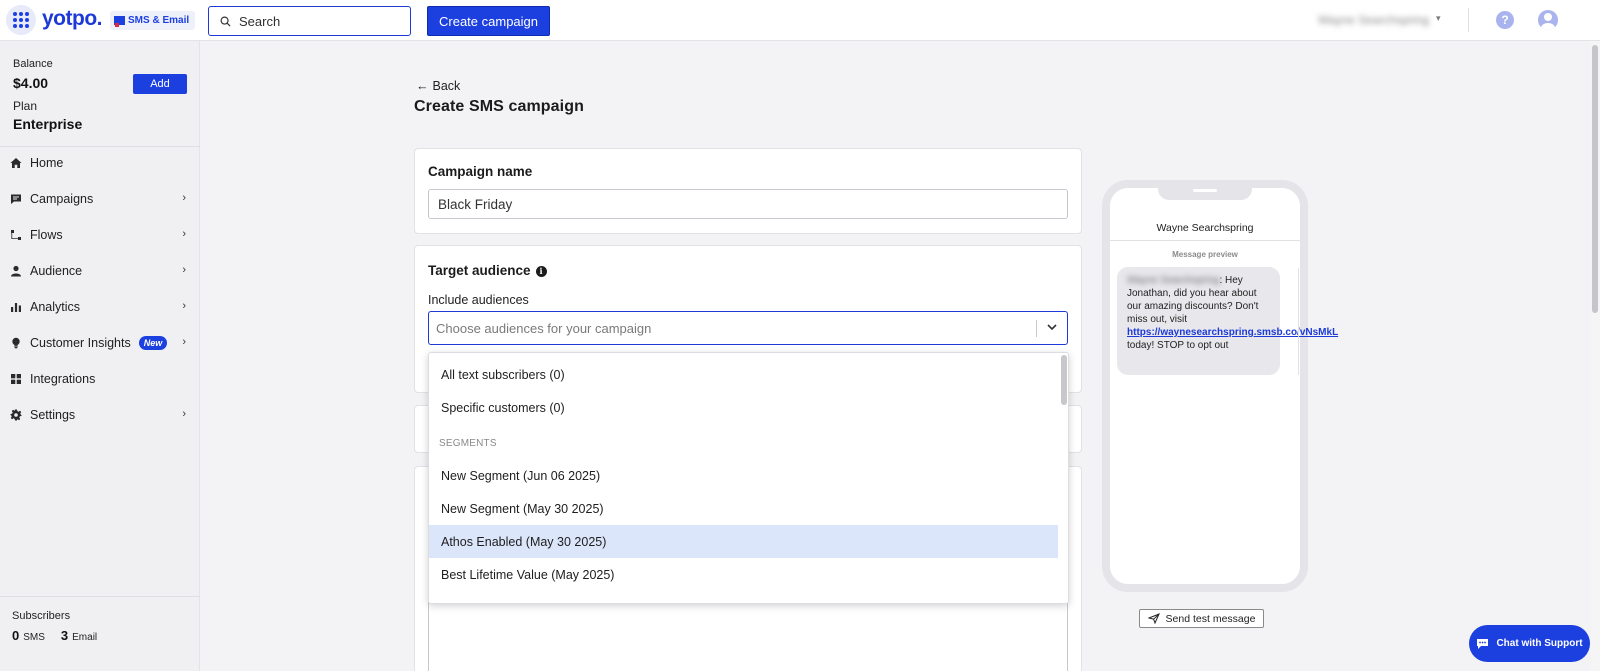 Image resolution: width=1600 pixels, height=671 pixels. Describe the element at coordinates (743, 374) in the screenshot. I see `dropdown-option: All text subscribers (0)` at that location.